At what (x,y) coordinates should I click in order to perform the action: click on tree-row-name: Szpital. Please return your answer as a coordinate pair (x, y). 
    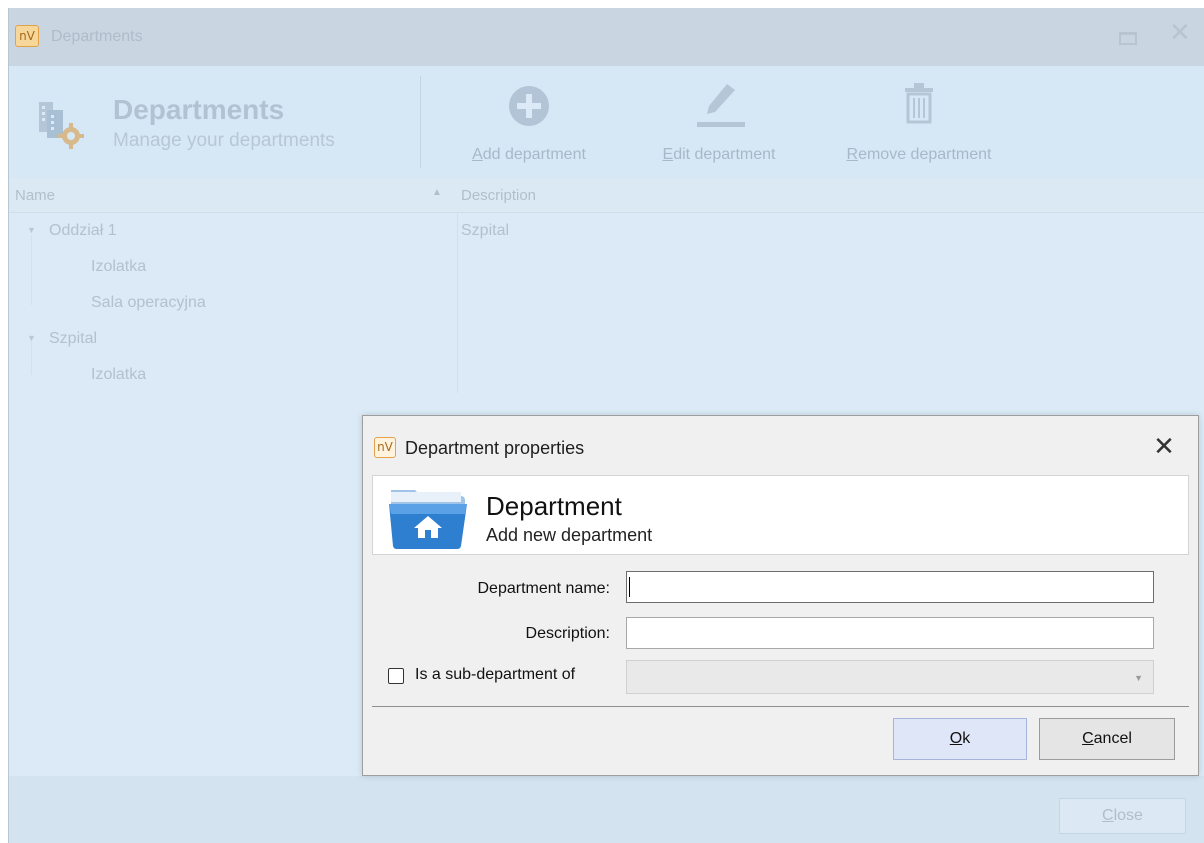
    Looking at the image, I should click on (73, 338).